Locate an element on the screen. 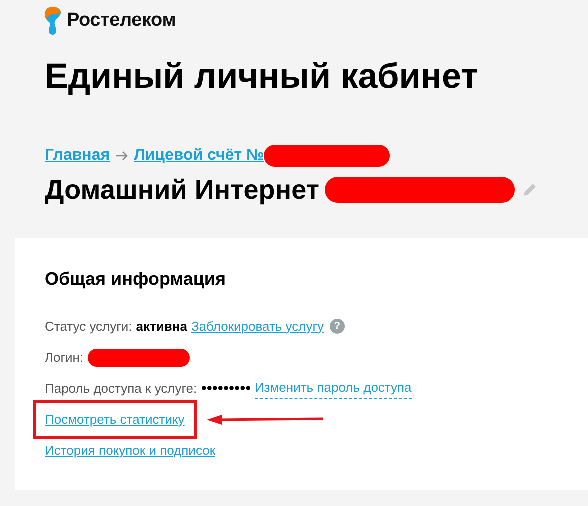  card-title: Общая информация is located at coordinates (136, 279).